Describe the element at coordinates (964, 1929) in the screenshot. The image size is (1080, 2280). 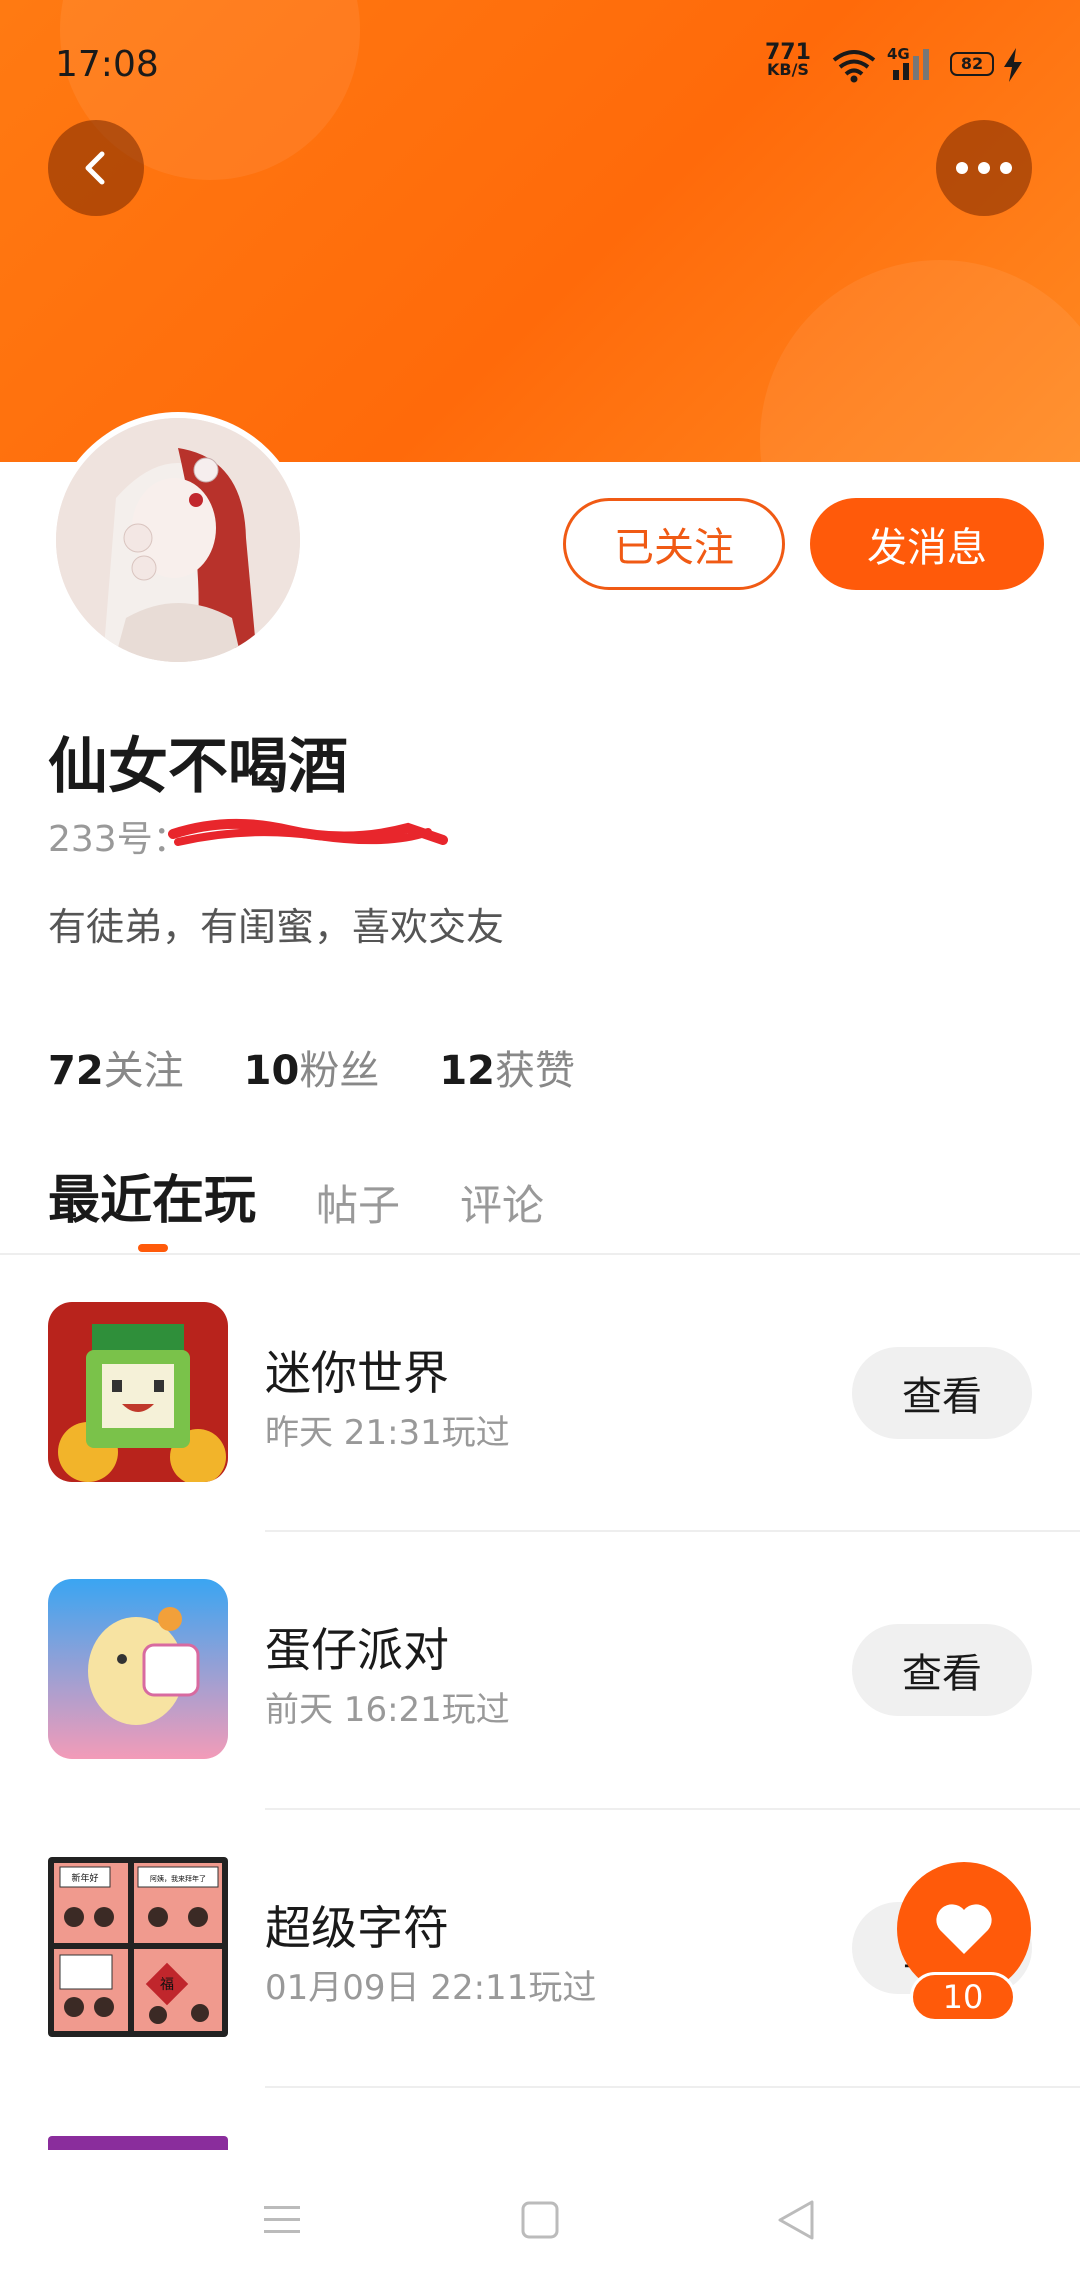
I see `heart-icon` at that location.